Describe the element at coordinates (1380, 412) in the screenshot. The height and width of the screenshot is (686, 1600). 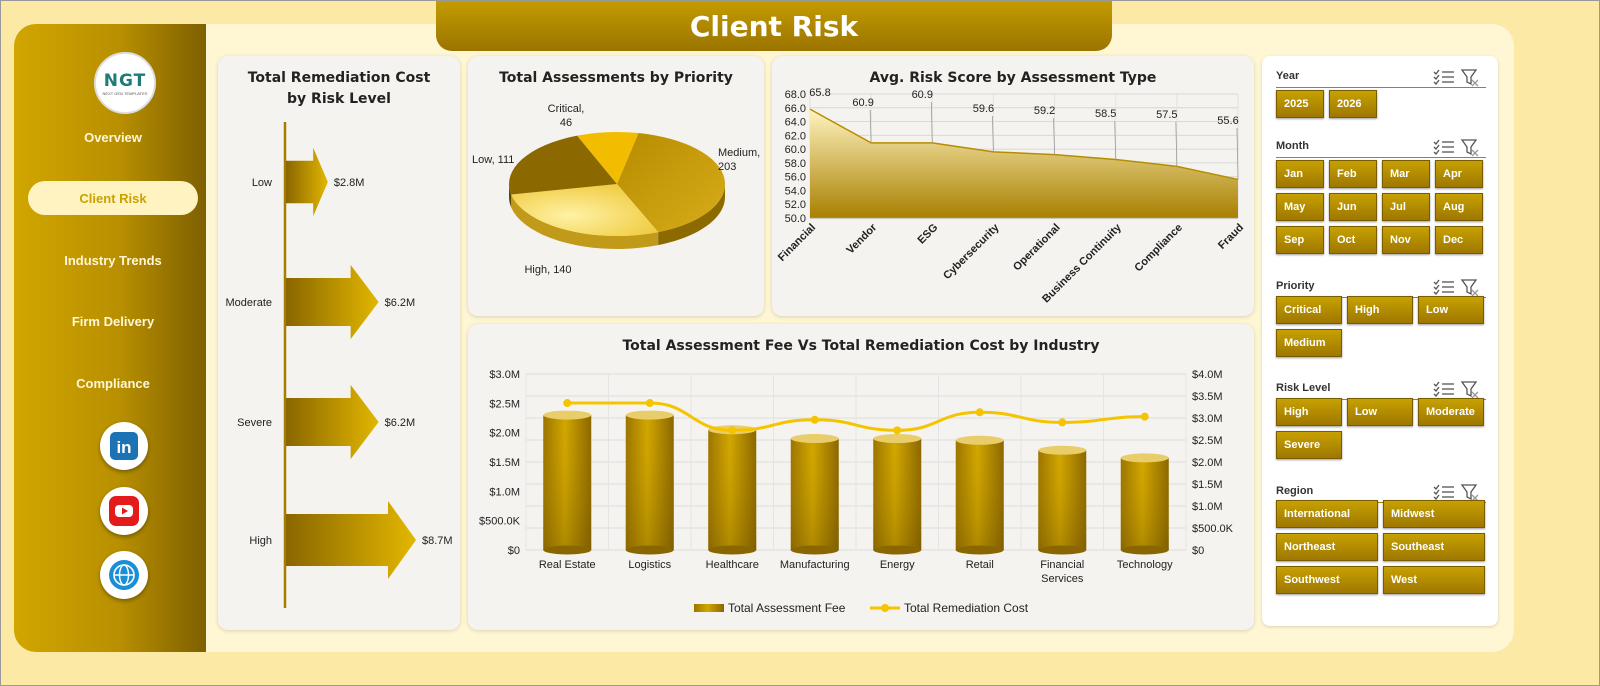
I see `slicer-risk-level-item: Low` at that location.